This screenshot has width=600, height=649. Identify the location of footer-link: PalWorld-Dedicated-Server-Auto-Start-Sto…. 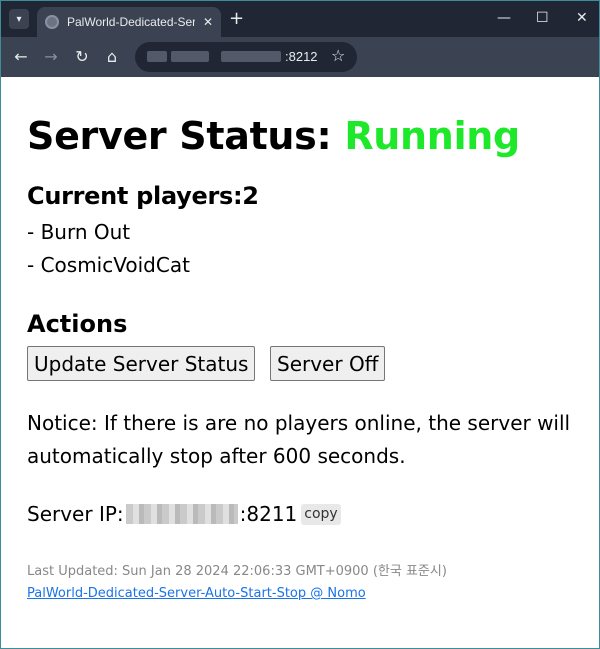
(196, 593).